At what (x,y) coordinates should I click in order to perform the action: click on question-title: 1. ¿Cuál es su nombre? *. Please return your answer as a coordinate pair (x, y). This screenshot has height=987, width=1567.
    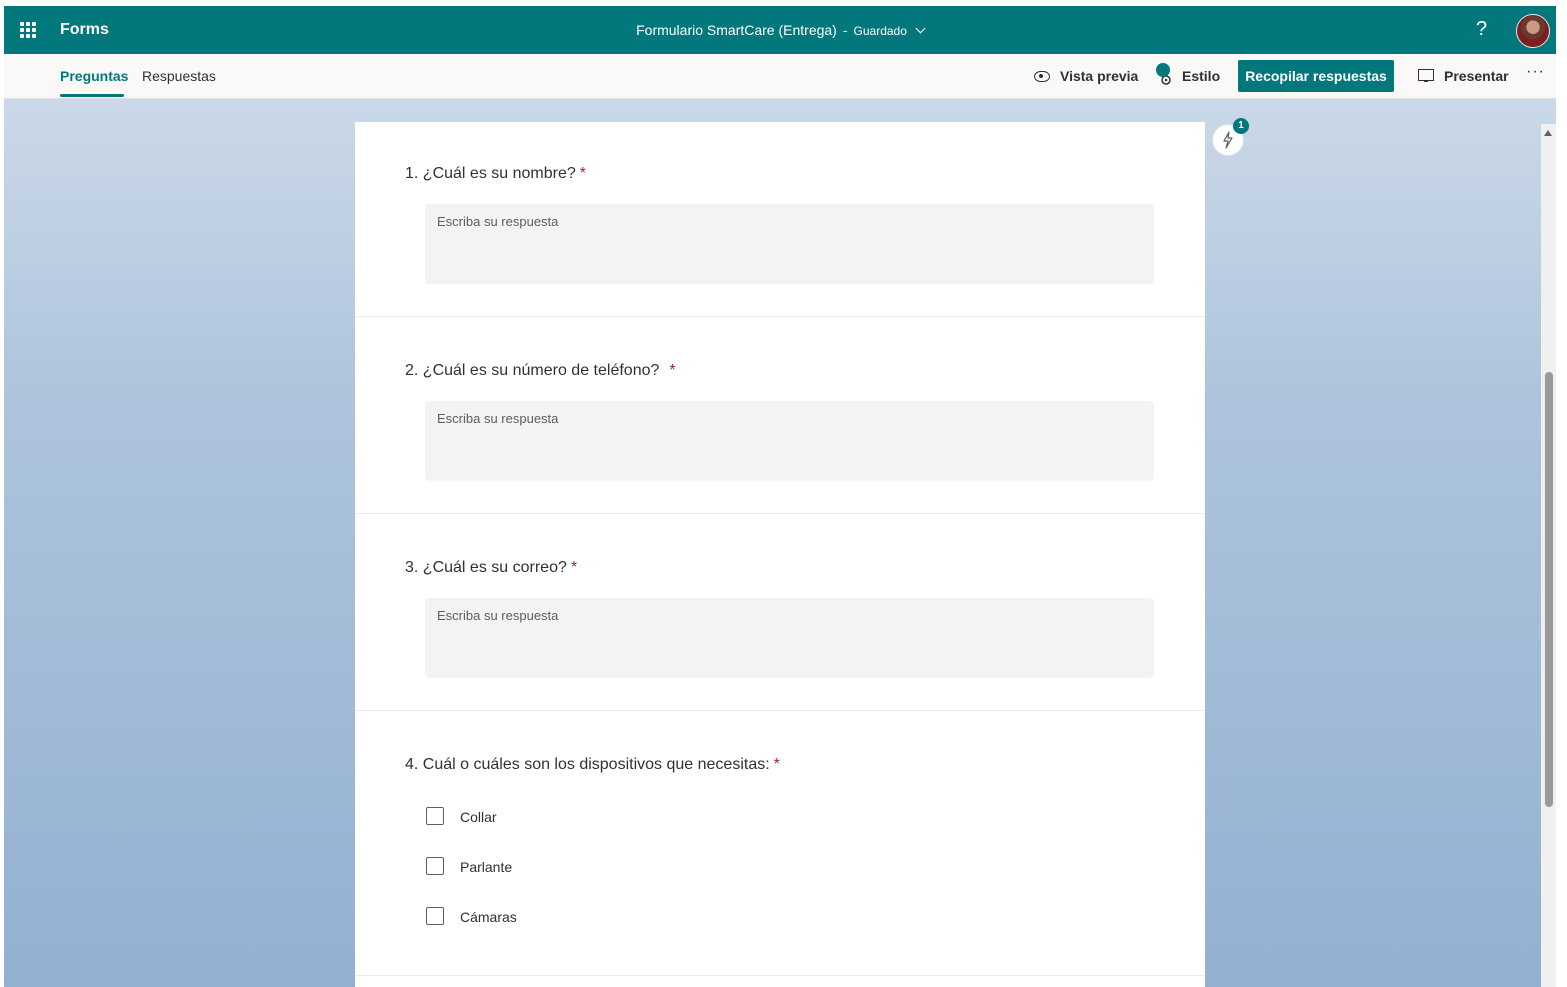
    Looking at the image, I should click on (495, 174).